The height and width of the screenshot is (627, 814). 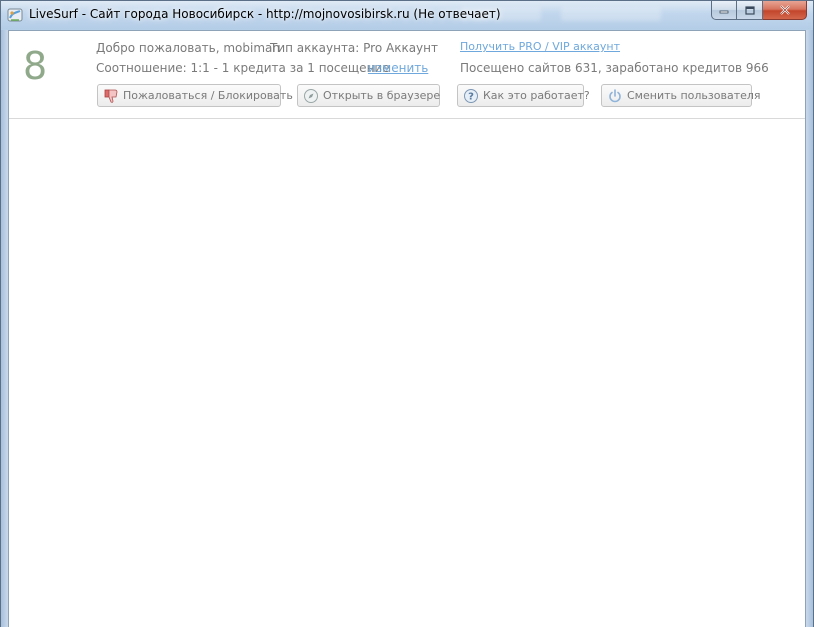 I want to click on switch-user-button: Сменить пользователя, so click(x=681, y=95).